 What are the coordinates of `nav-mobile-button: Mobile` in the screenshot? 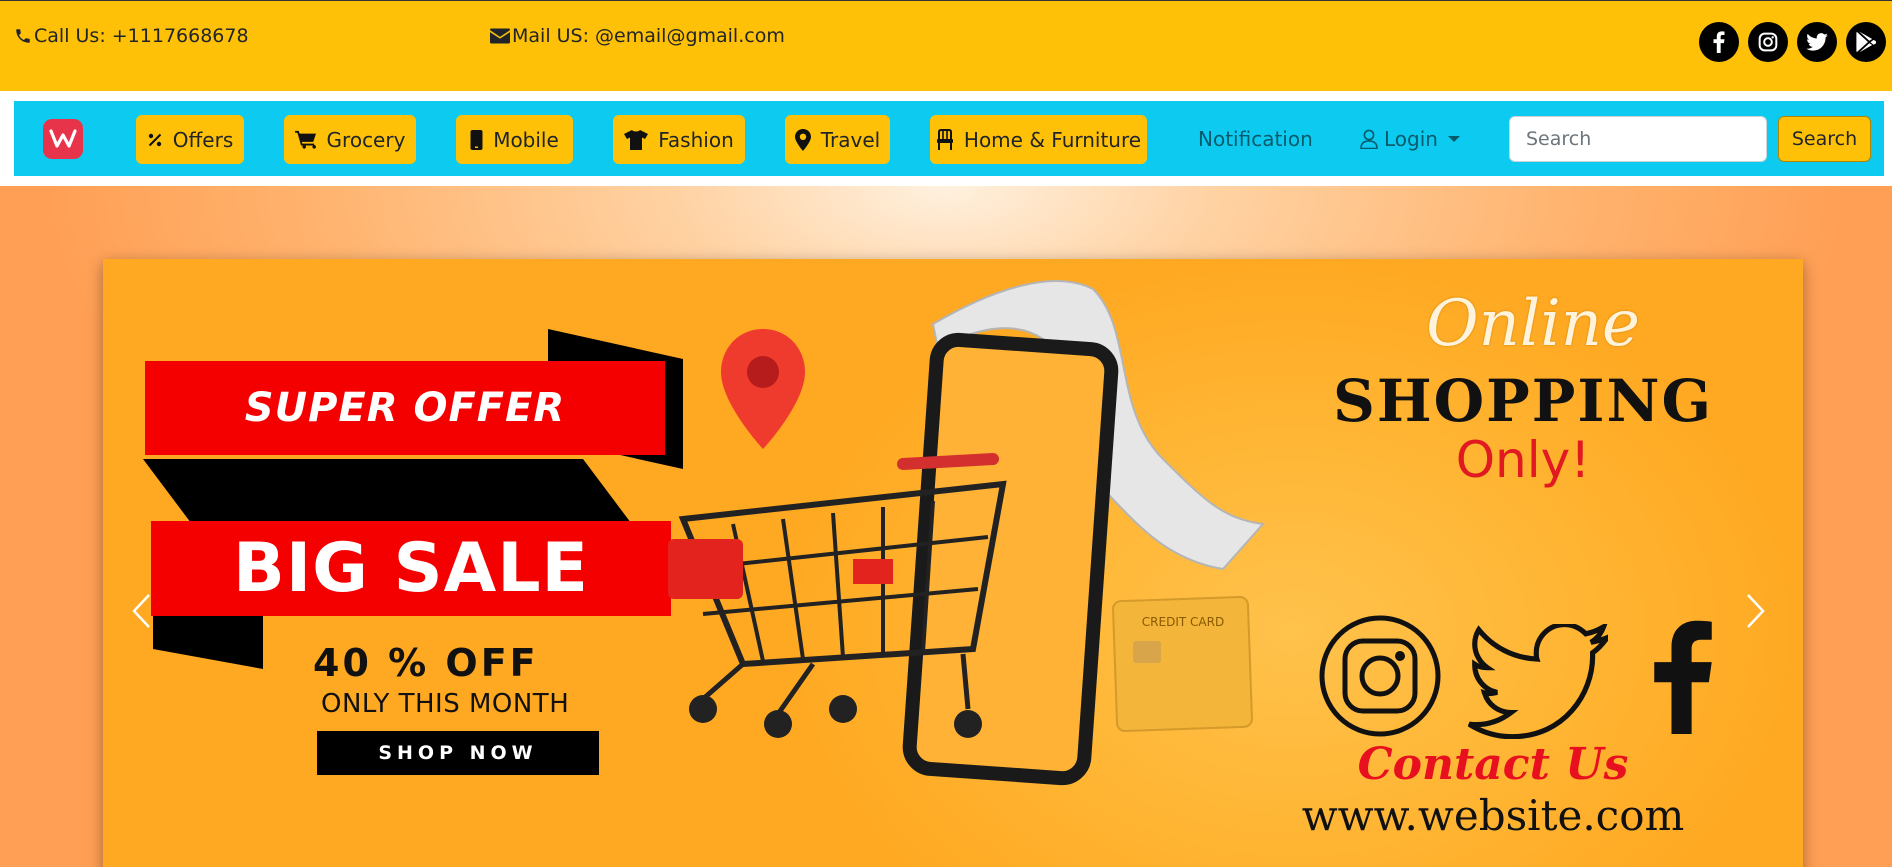 It's located at (514, 139).